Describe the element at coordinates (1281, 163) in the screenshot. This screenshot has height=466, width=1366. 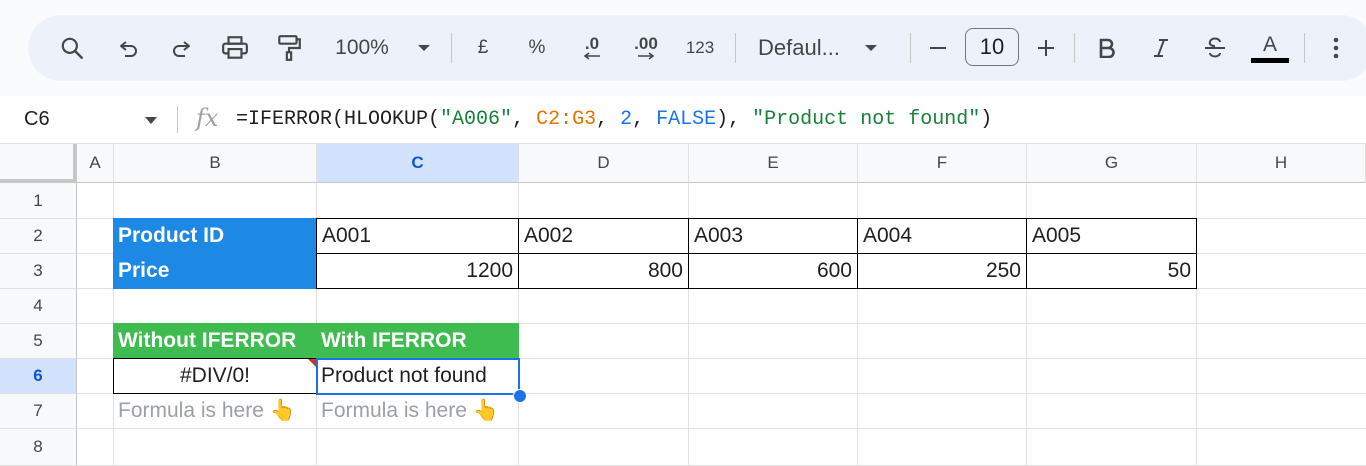
I see `column-header-h: H` at that location.